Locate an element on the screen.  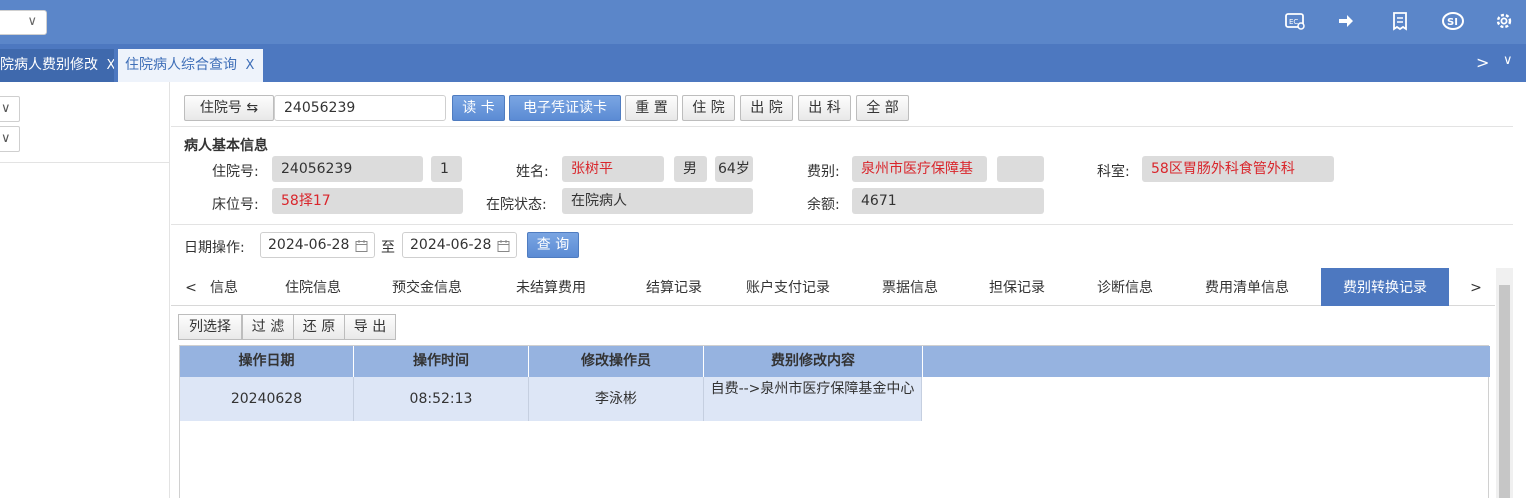
si-icon: SI is located at coordinates (1453, 22).